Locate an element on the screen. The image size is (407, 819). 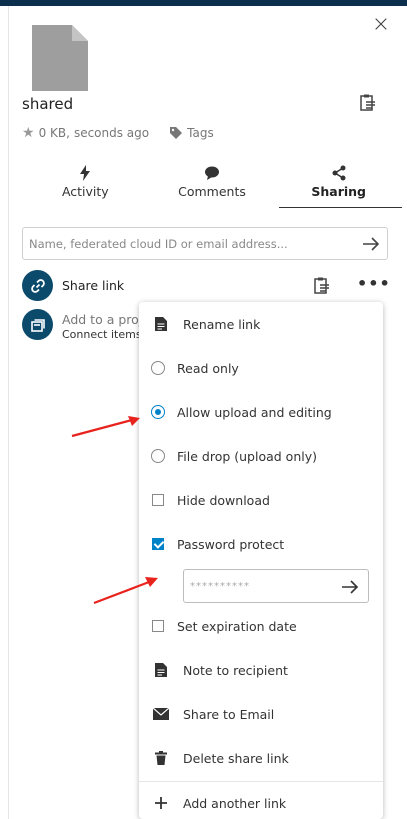
file-icon is located at coordinates (60, 58).